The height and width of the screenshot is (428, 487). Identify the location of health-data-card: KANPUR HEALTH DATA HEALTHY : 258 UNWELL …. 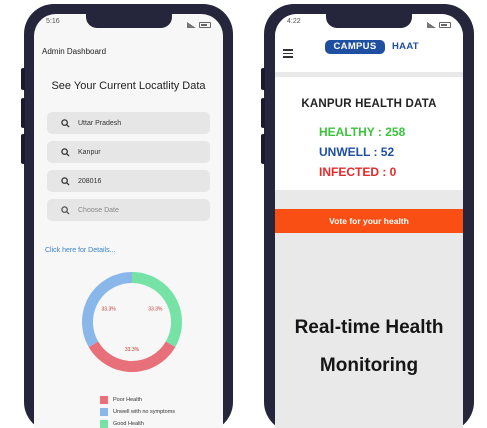
(369, 133).